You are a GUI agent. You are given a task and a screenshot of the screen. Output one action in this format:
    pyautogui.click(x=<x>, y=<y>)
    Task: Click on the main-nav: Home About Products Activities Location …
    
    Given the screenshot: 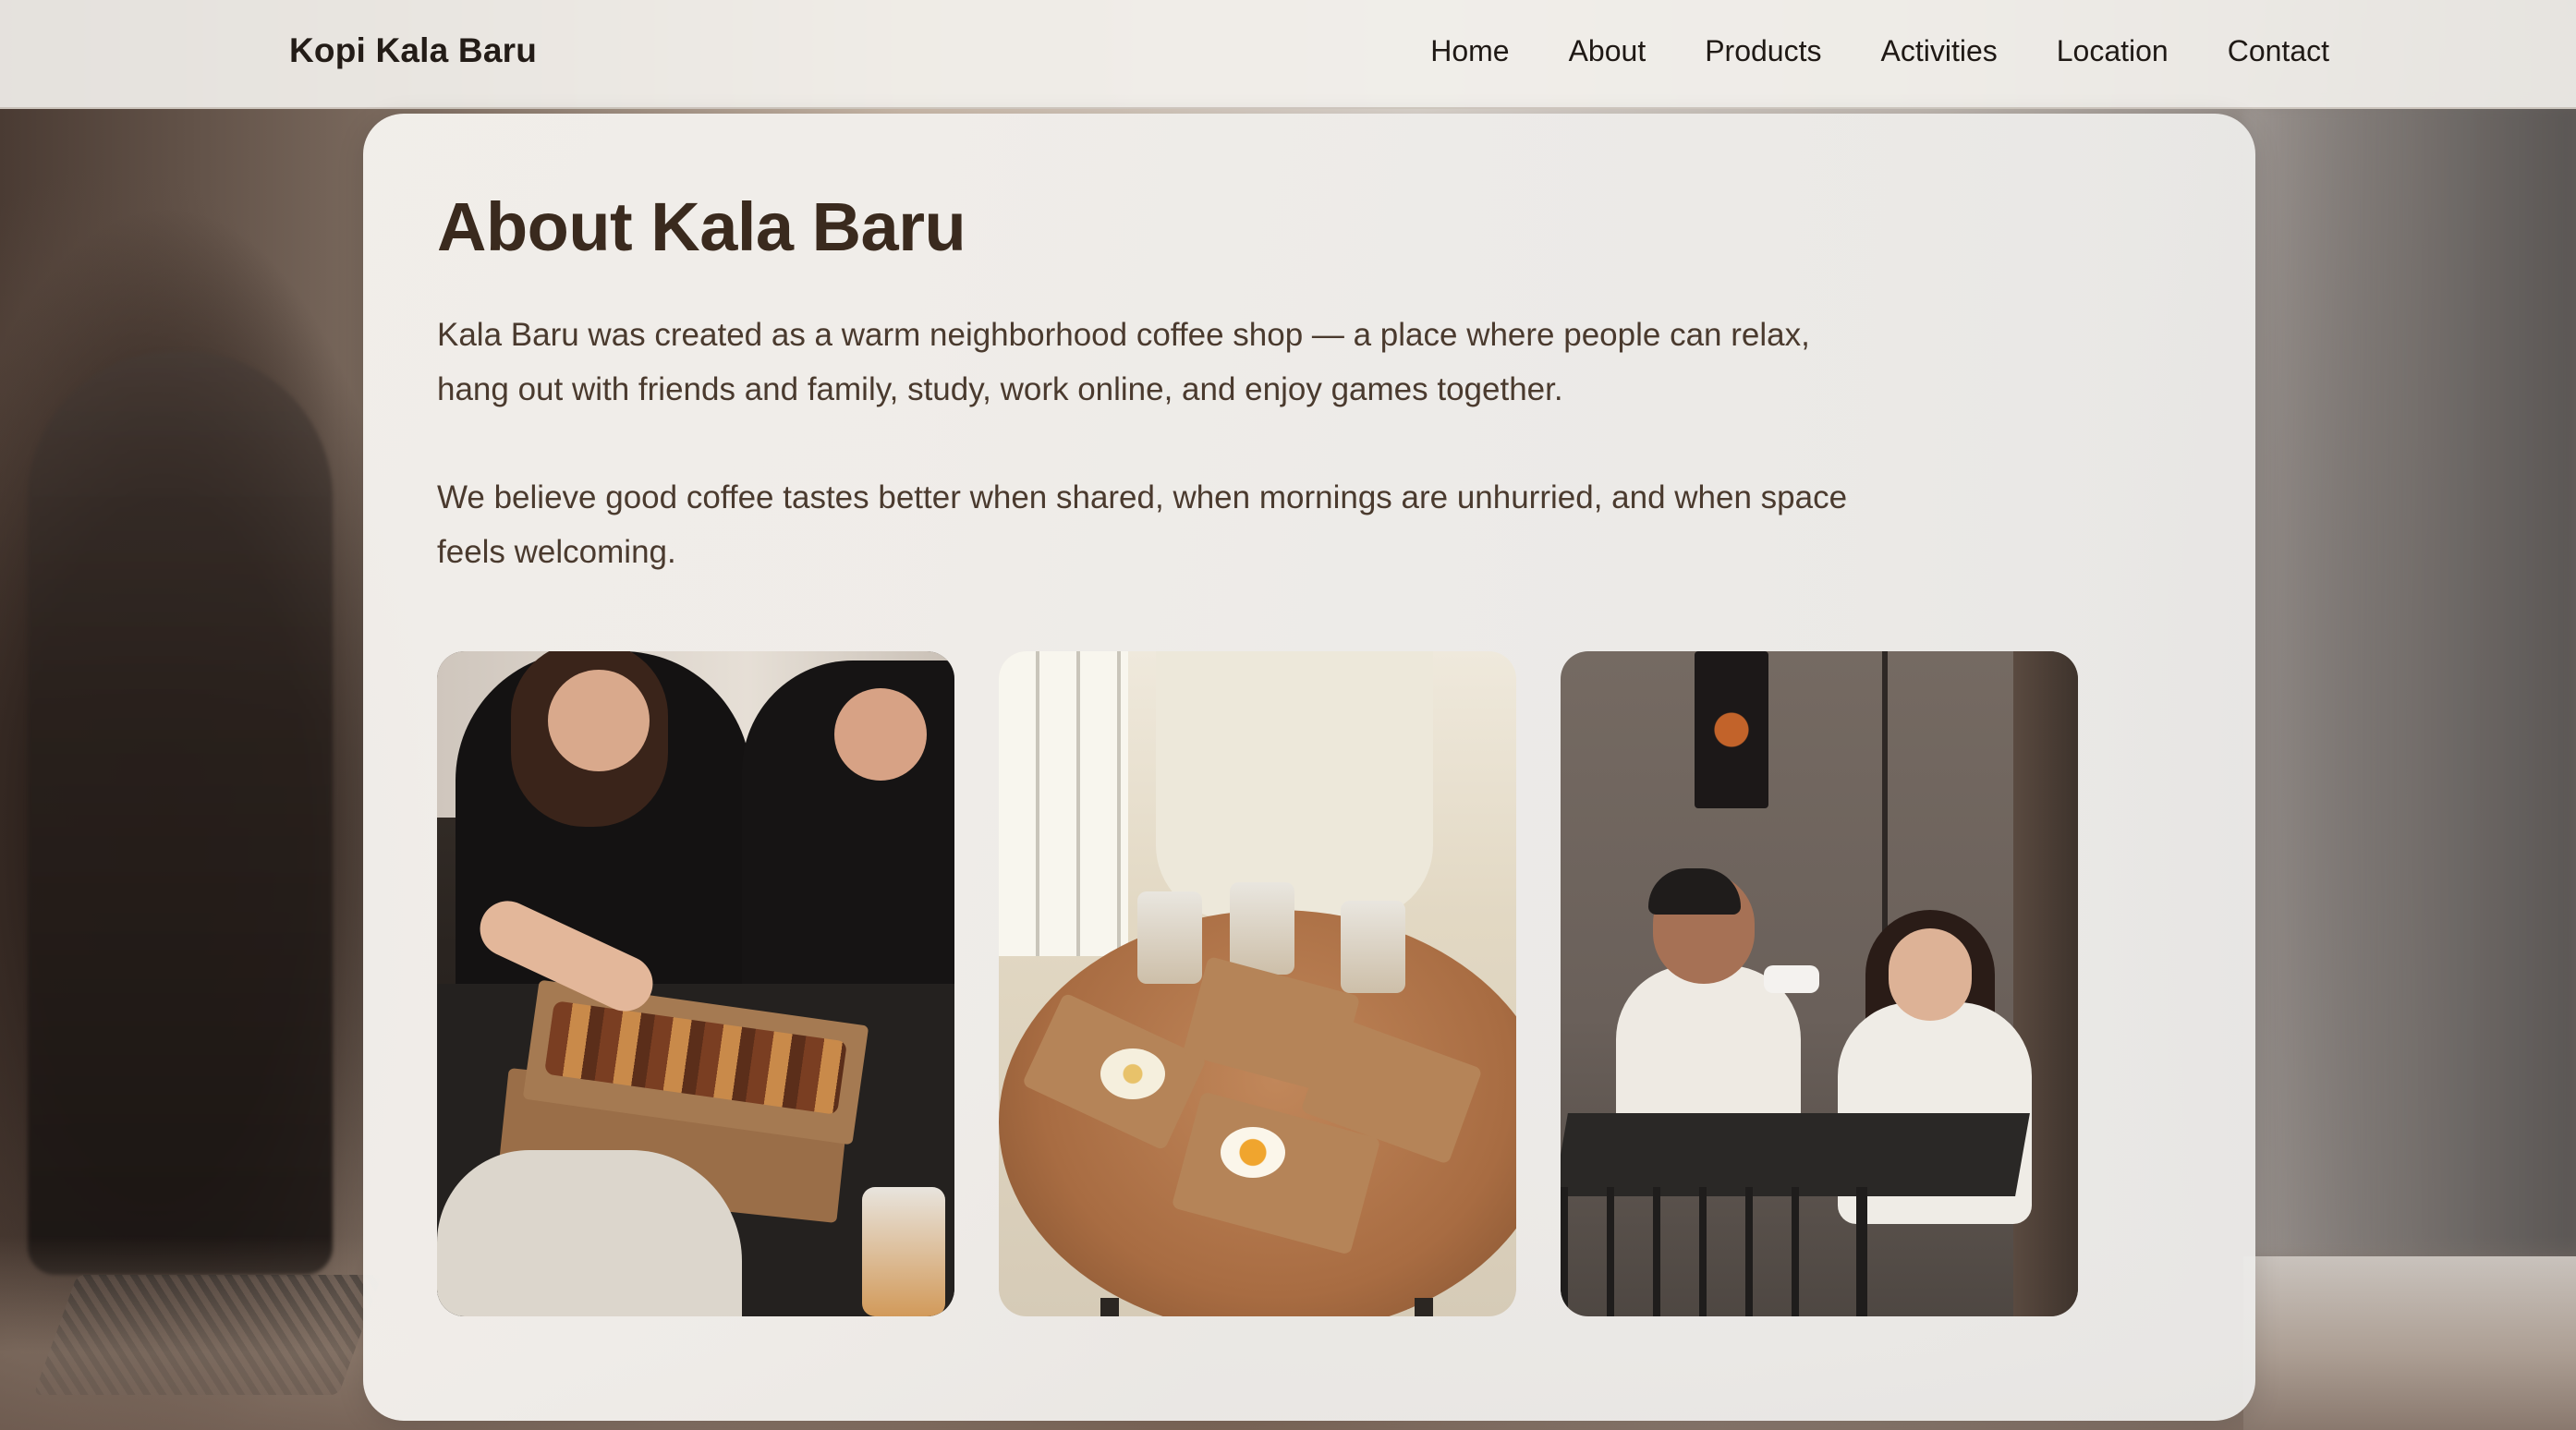 What is the action you would take?
    pyautogui.click(x=1879, y=51)
    